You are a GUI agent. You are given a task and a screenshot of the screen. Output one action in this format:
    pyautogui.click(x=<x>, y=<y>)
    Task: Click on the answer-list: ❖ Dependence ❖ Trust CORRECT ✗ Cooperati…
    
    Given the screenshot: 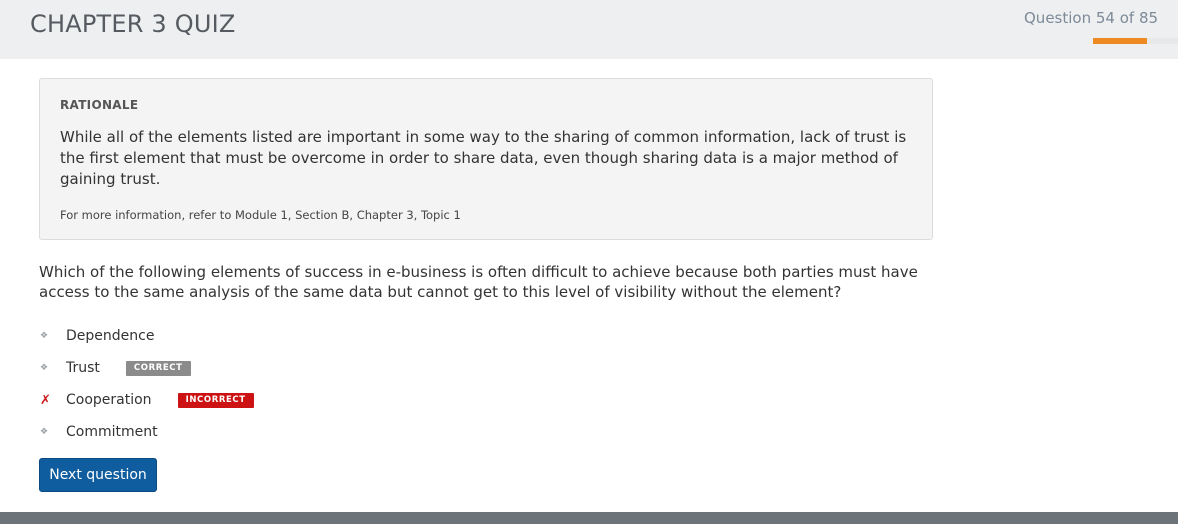 What is the action you would take?
    pyautogui.click(x=146, y=384)
    